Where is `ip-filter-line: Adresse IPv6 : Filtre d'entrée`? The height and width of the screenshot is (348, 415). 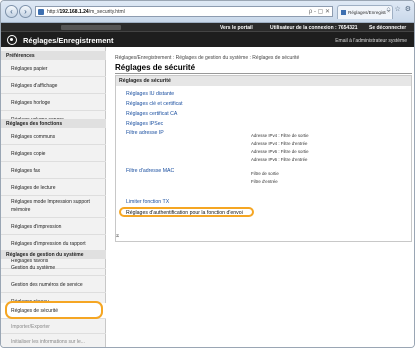
ip-filter-line: Adresse IPv6 : Filtre d'entrée is located at coordinates (279, 159).